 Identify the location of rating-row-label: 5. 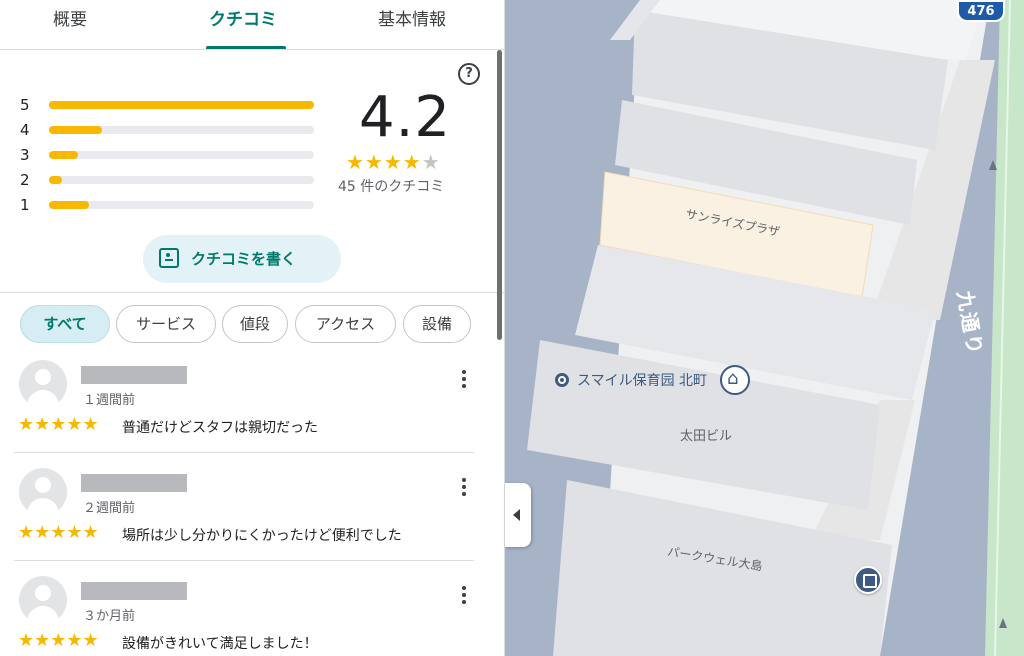
(25, 105).